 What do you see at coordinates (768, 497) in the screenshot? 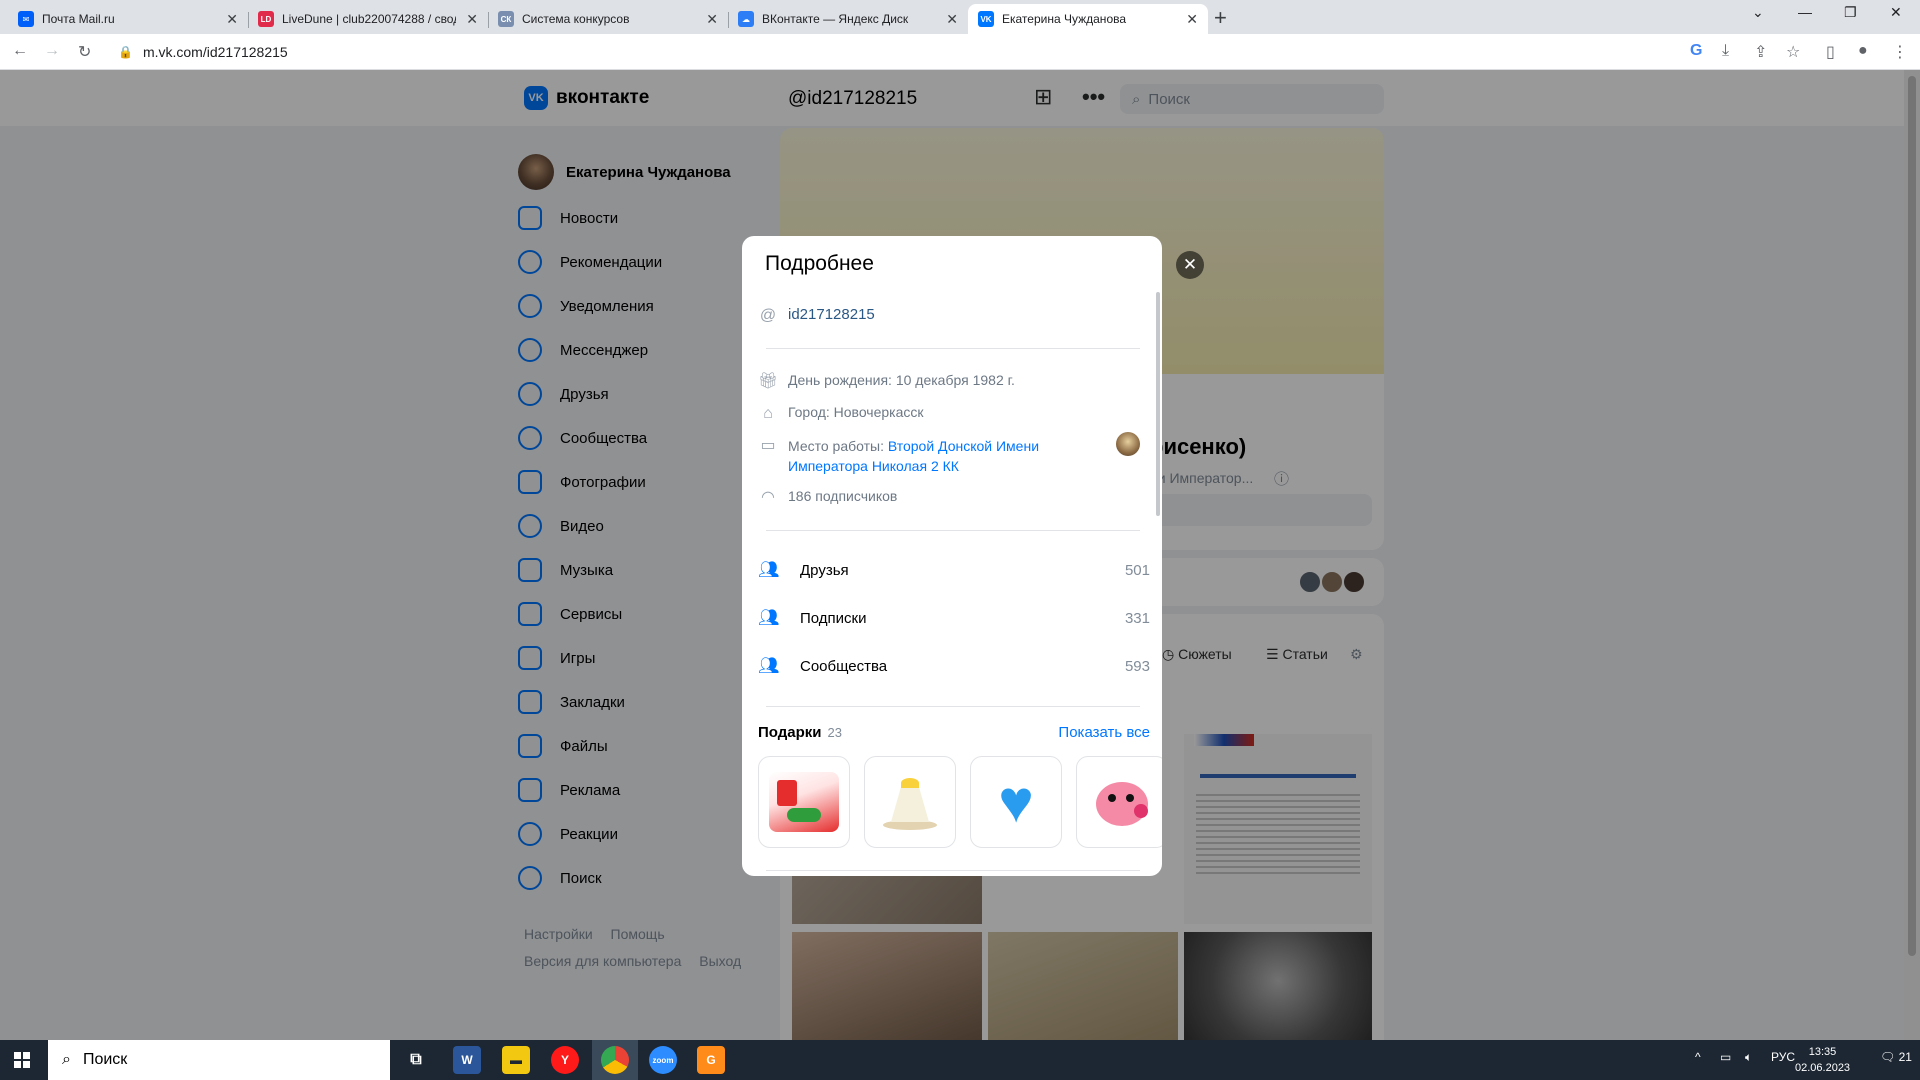
I see `rss-icon: ◠` at bounding box center [768, 497].